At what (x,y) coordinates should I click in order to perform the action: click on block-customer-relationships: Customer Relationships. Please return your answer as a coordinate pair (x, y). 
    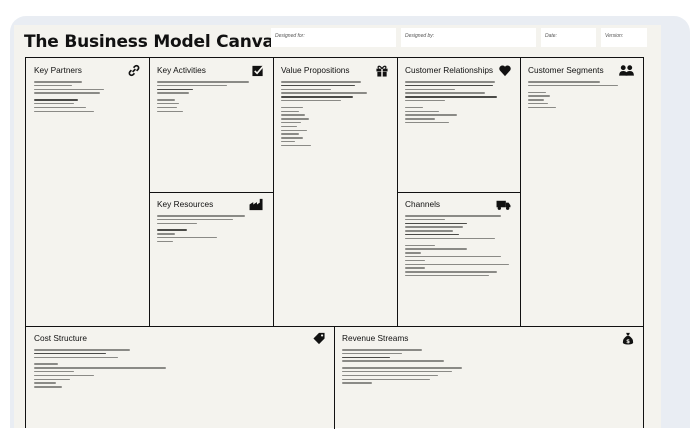
    Looking at the image, I should click on (458, 125).